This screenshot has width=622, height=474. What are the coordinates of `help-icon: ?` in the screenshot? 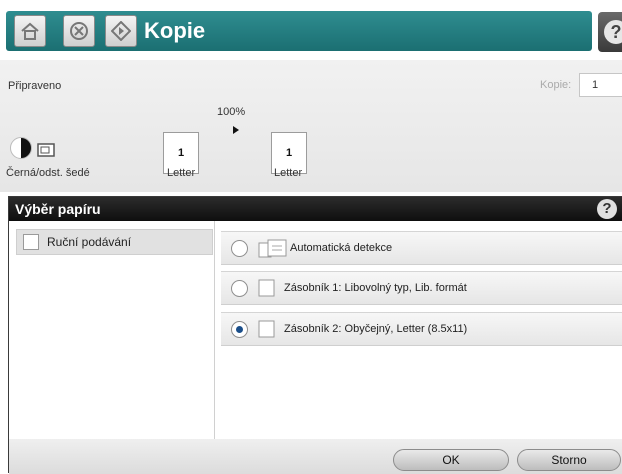 It's located at (613, 32).